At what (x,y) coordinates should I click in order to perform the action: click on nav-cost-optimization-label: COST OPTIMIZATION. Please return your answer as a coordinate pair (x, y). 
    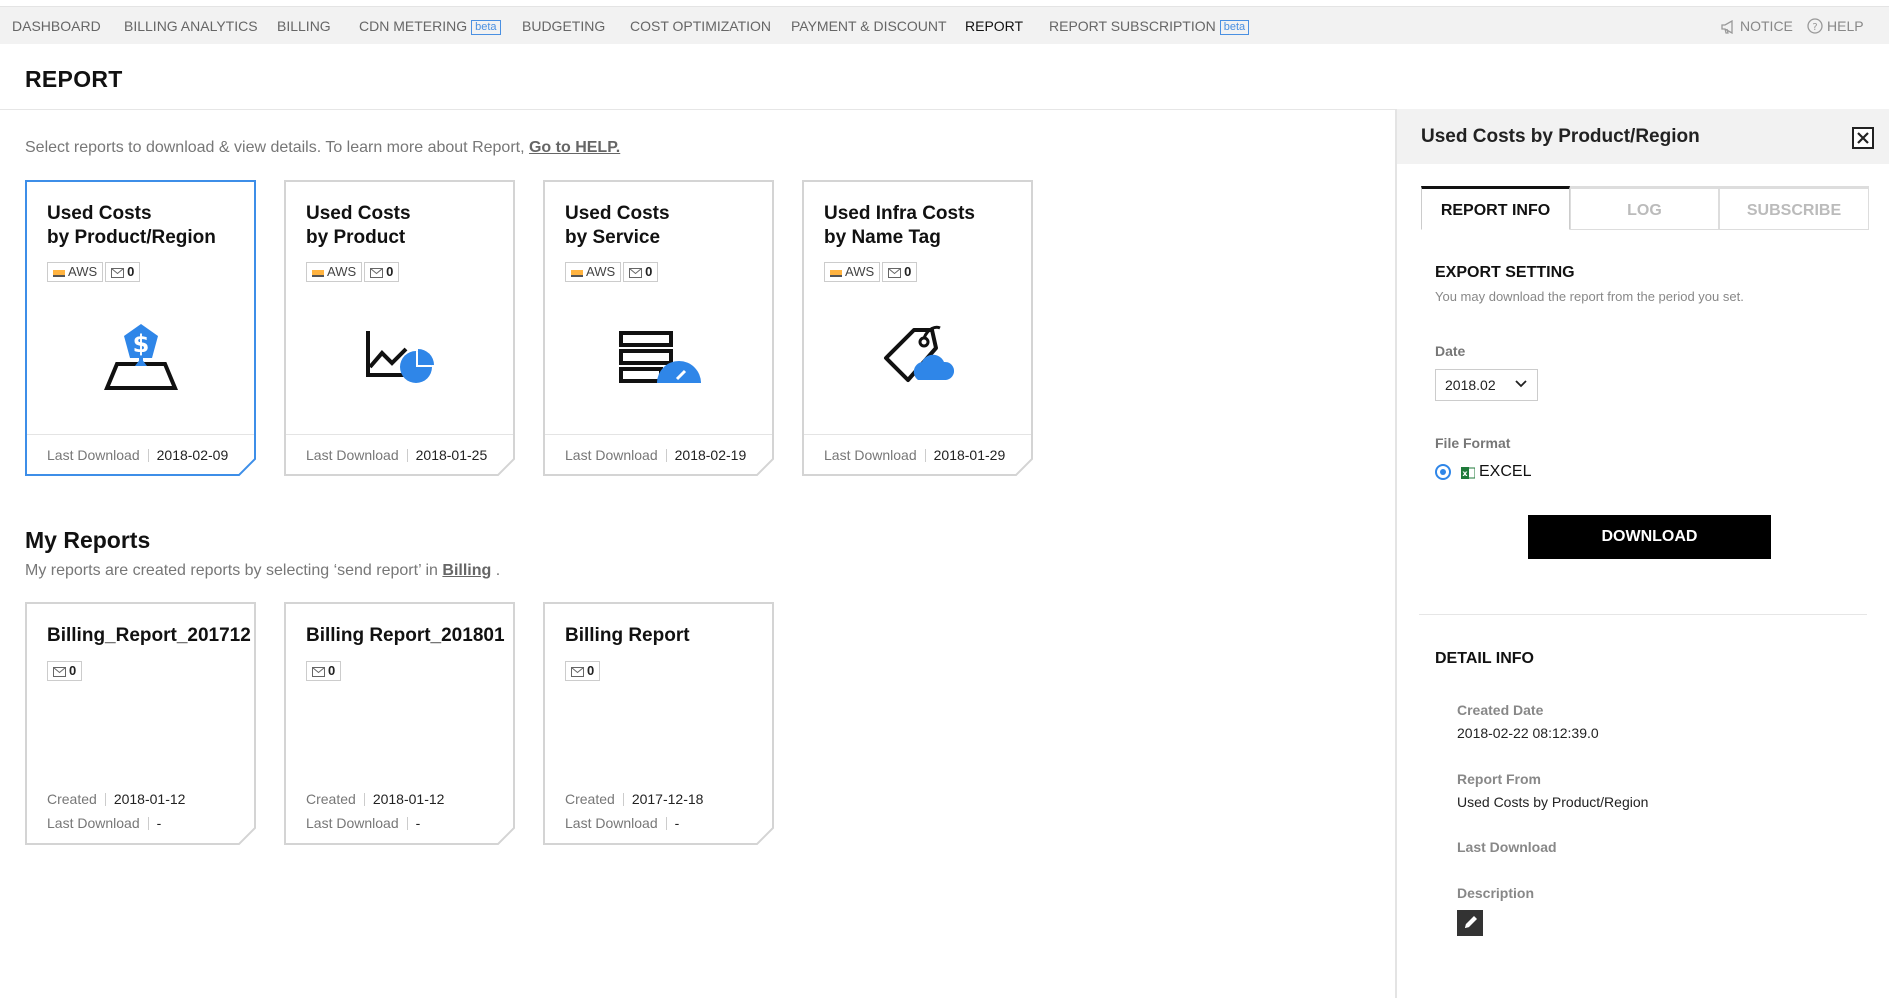
    Looking at the image, I should click on (701, 26).